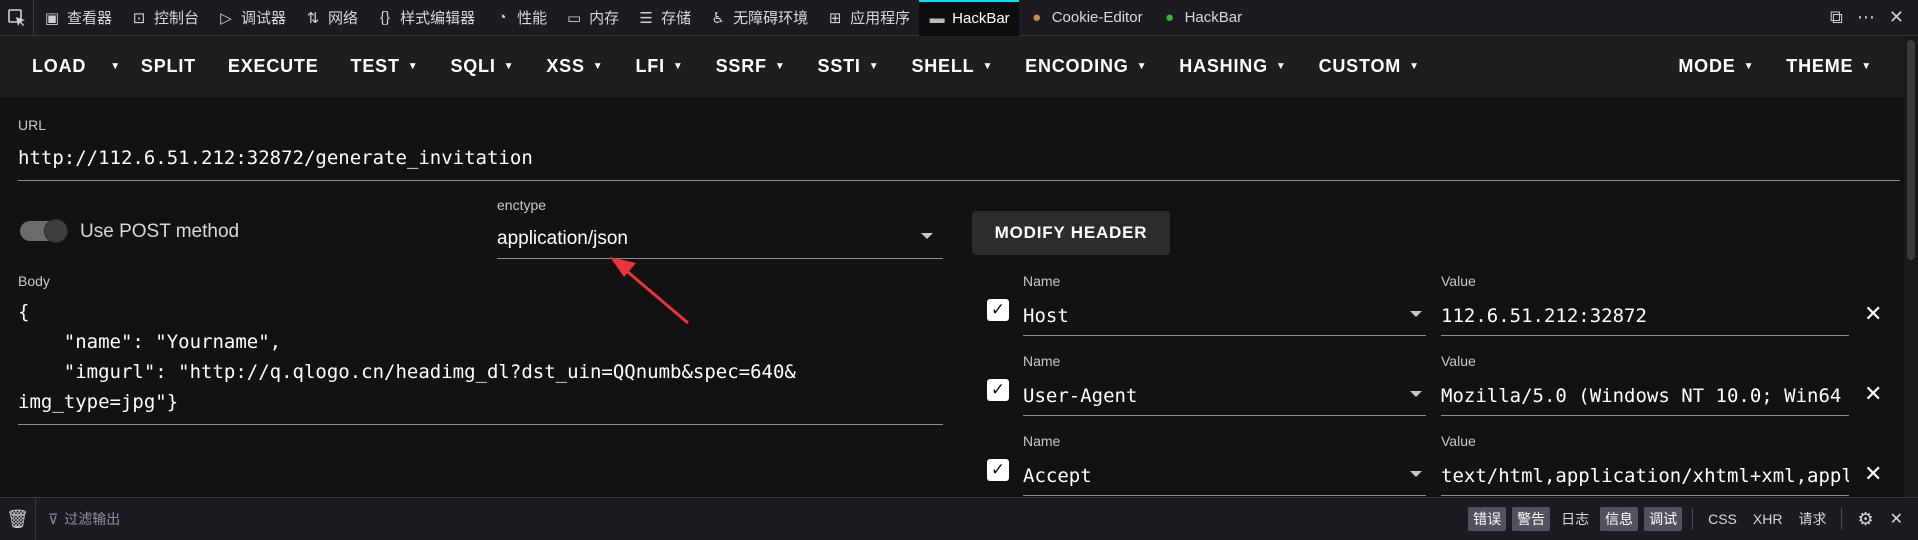 This screenshot has width=1918, height=540. Describe the element at coordinates (1213, 17) in the screenshot. I see `tab-label: HackBar` at that location.